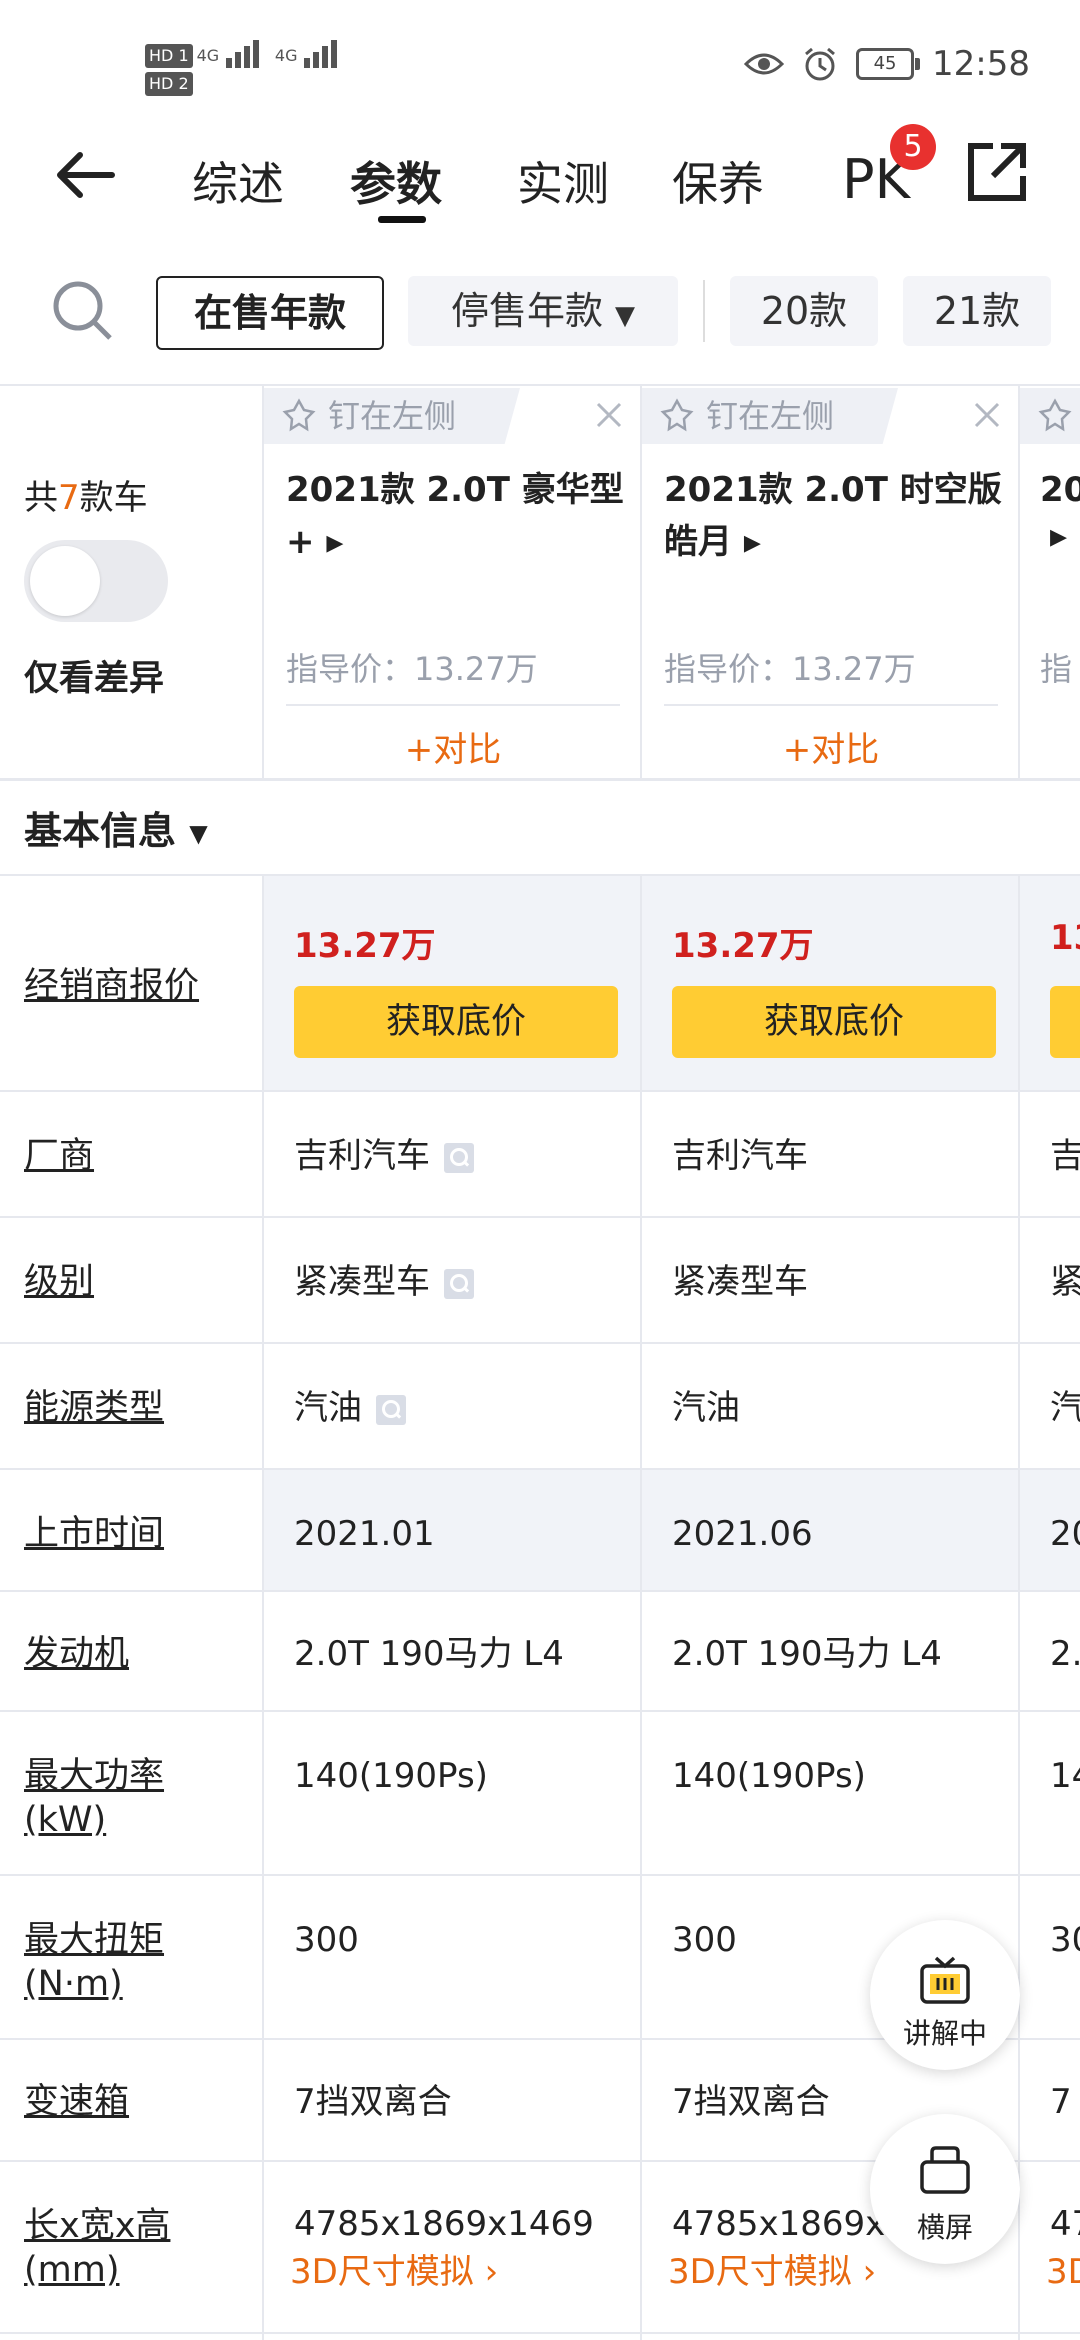 This screenshot has height=2340, width=1080. What do you see at coordinates (1065, 1776) in the screenshot?
I see `cell-value: 14` at bounding box center [1065, 1776].